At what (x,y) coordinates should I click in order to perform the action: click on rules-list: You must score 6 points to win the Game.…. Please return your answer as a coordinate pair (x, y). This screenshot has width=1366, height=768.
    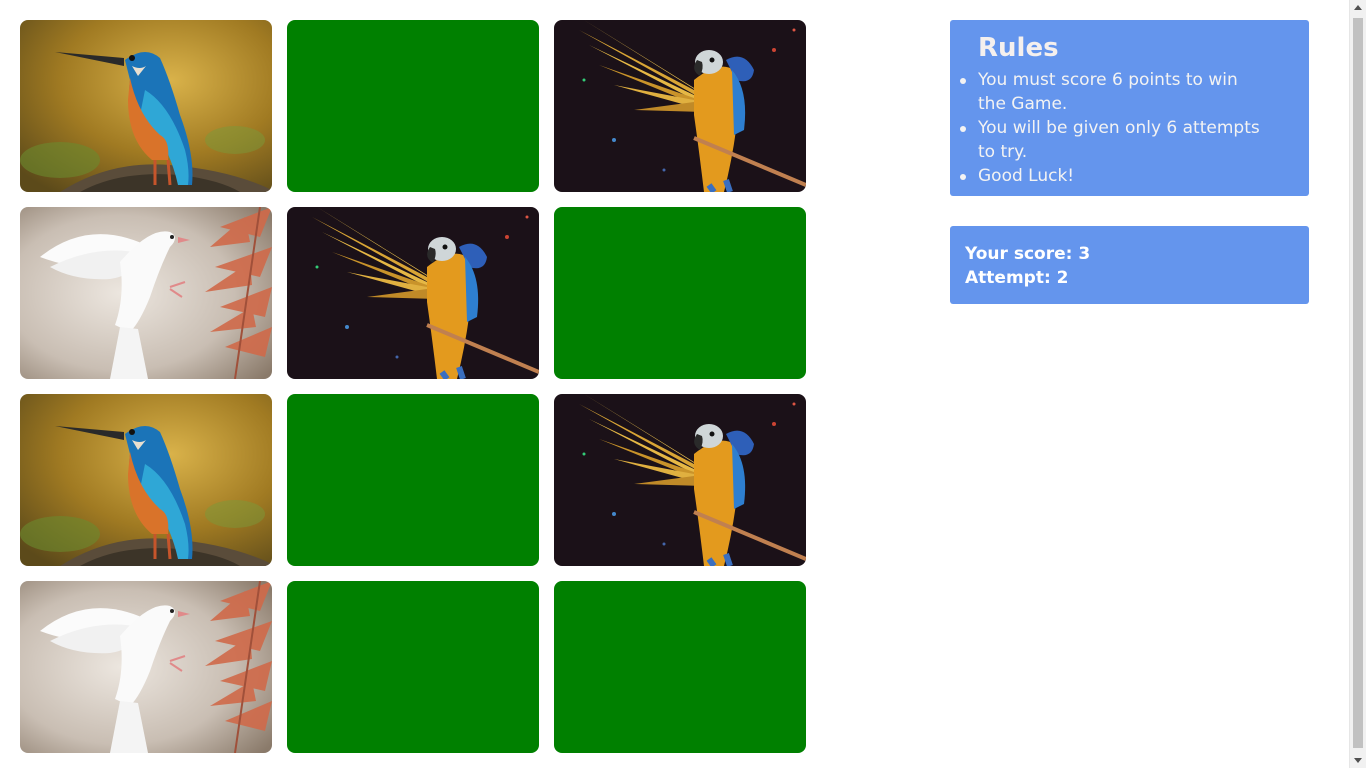
    Looking at the image, I should click on (1124, 128).